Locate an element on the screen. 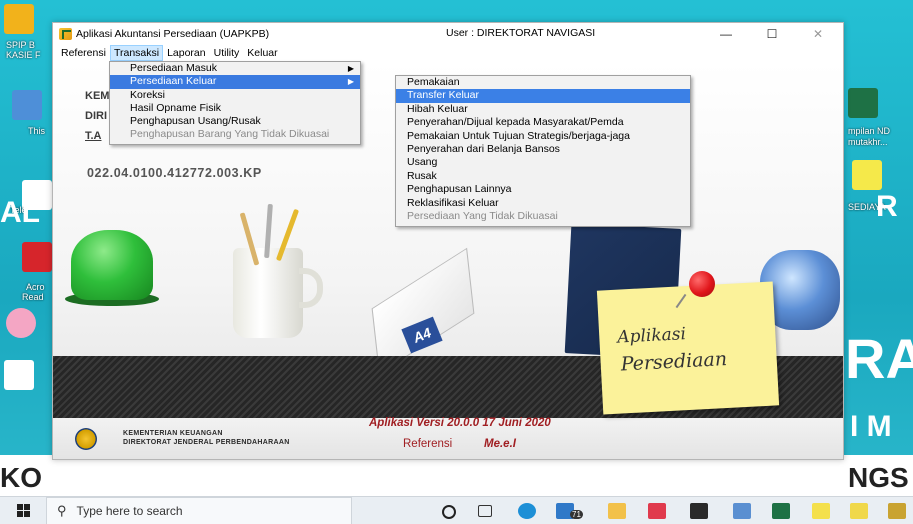 The width and height of the screenshot is (913, 524). desktop-stripe is located at coordinates (456, 475).